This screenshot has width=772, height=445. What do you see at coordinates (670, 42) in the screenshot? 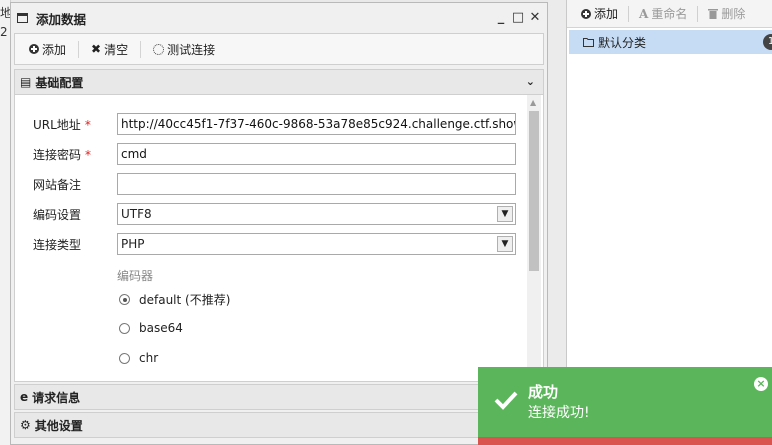
I see `category-item-default: 默认分类 1` at bounding box center [670, 42].